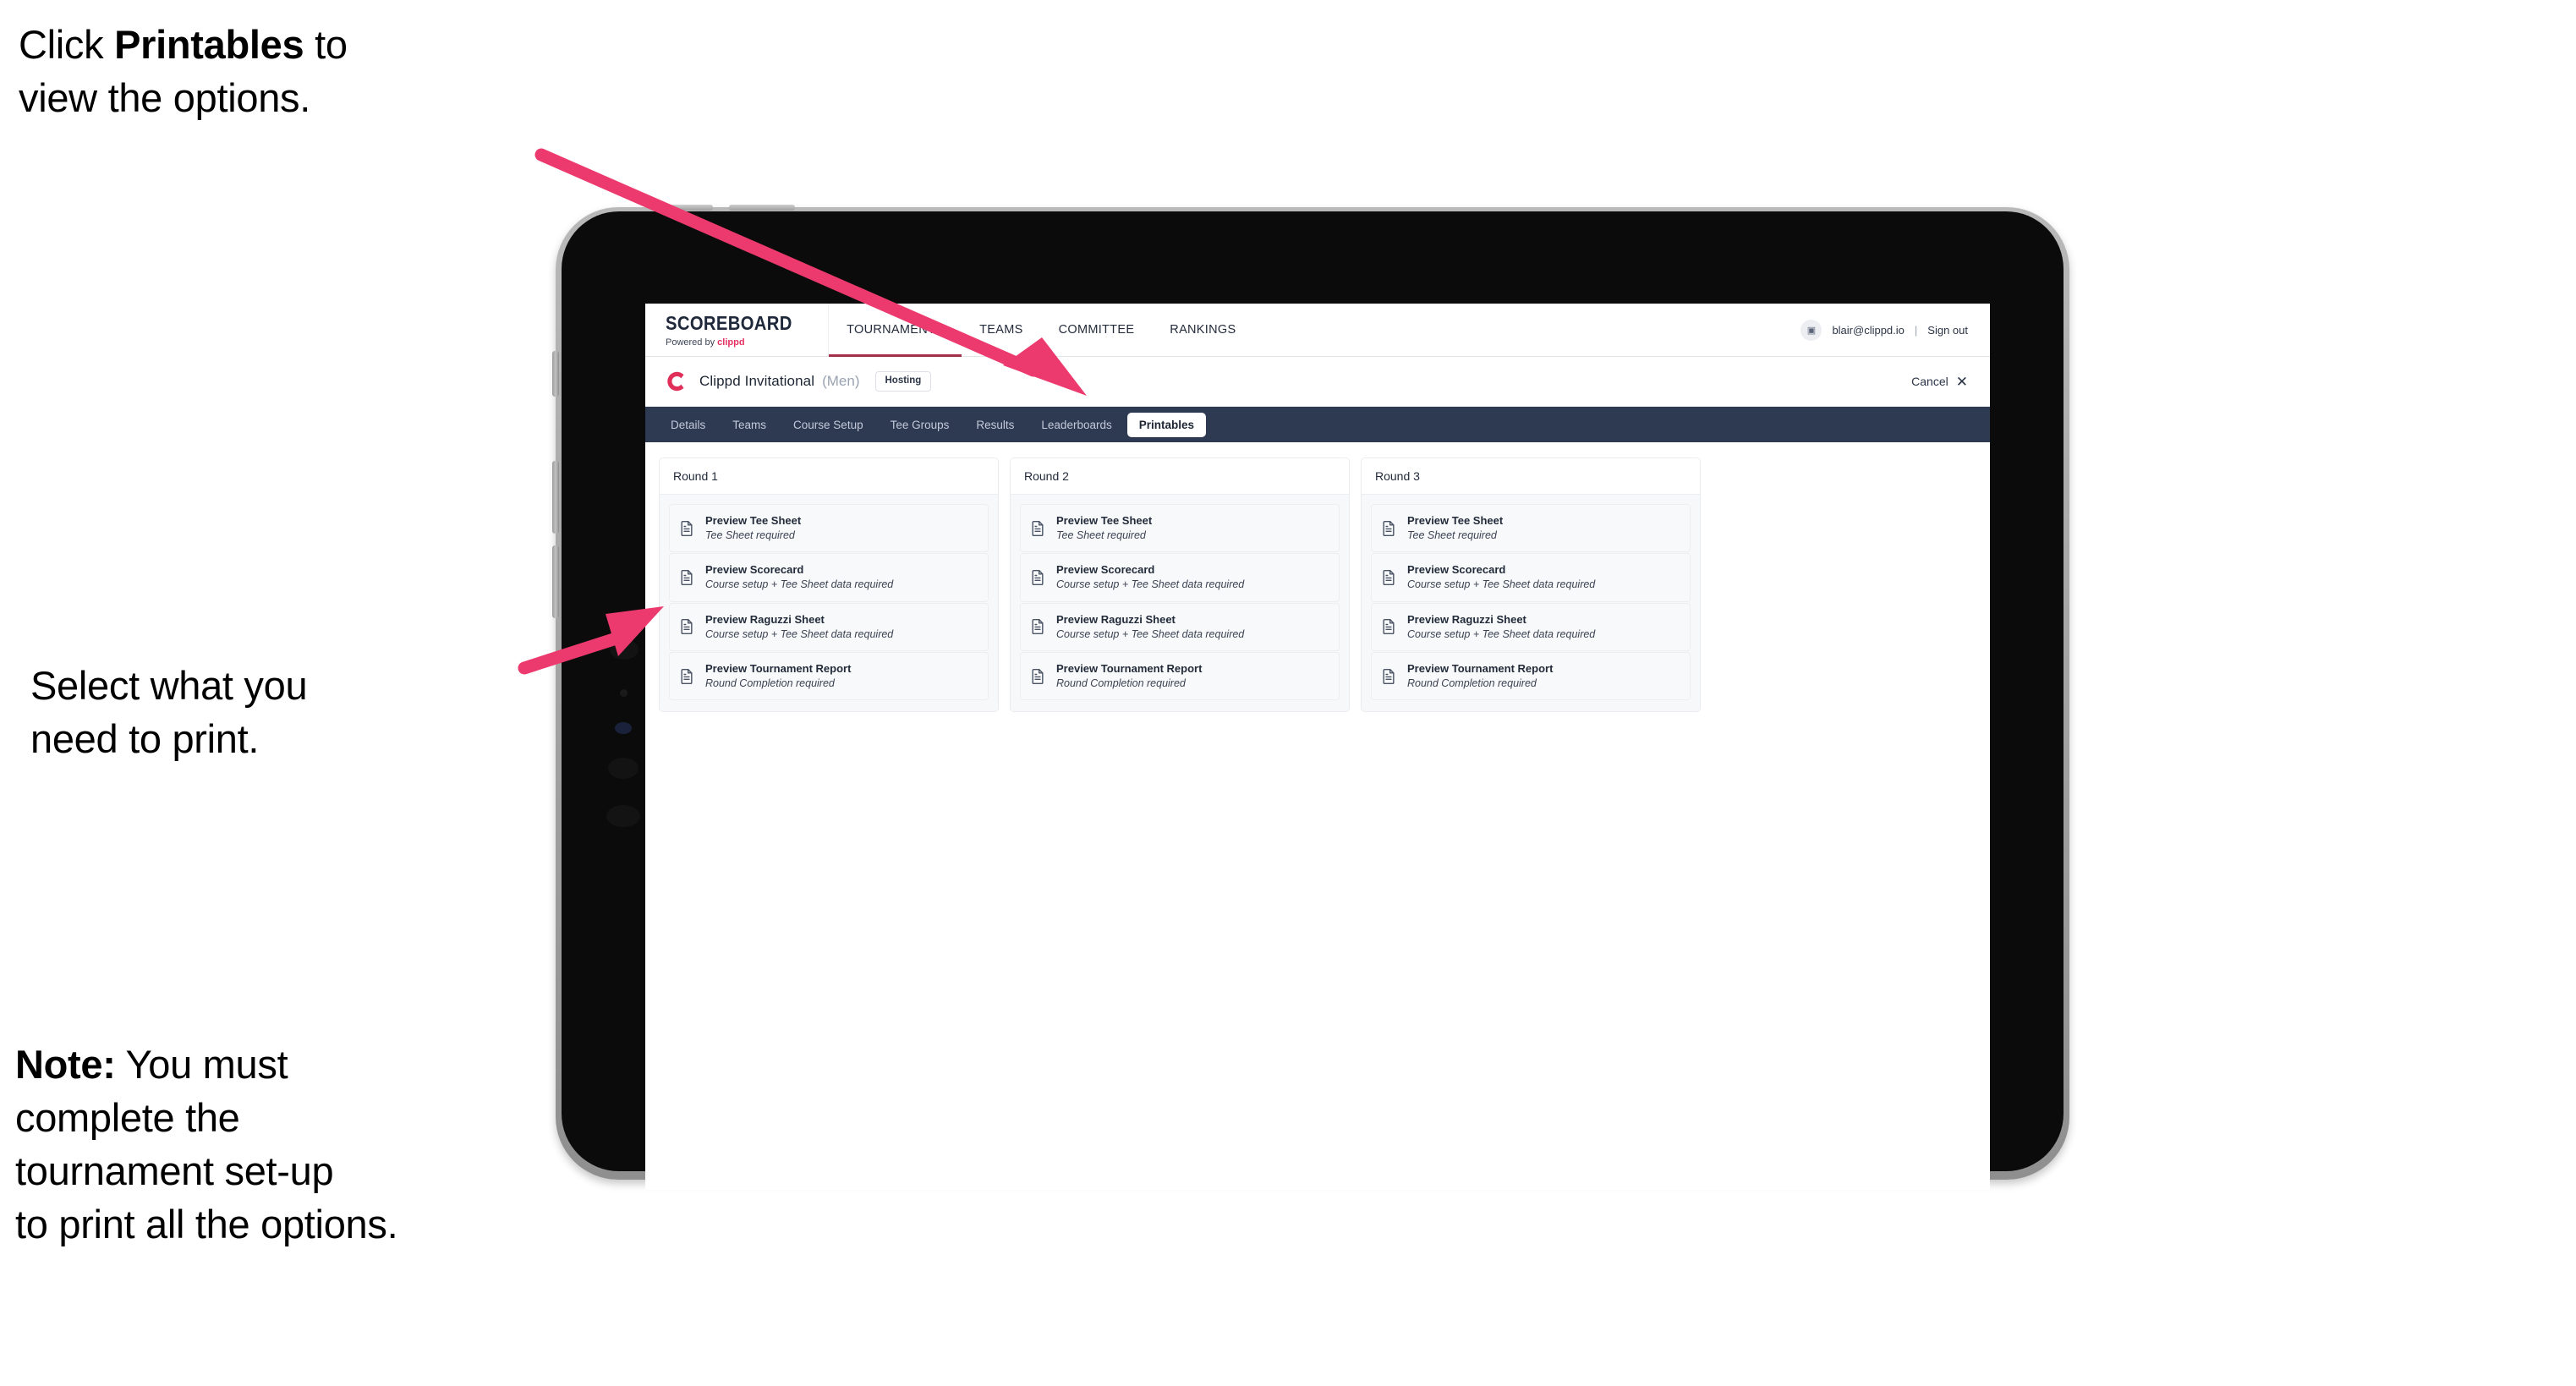 The width and height of the screenshot is (2576, 1386). What do you see at coordinates (829, 477) in the screenshot?
I see `round-title: Round 1` at bounding box center [829, 477].